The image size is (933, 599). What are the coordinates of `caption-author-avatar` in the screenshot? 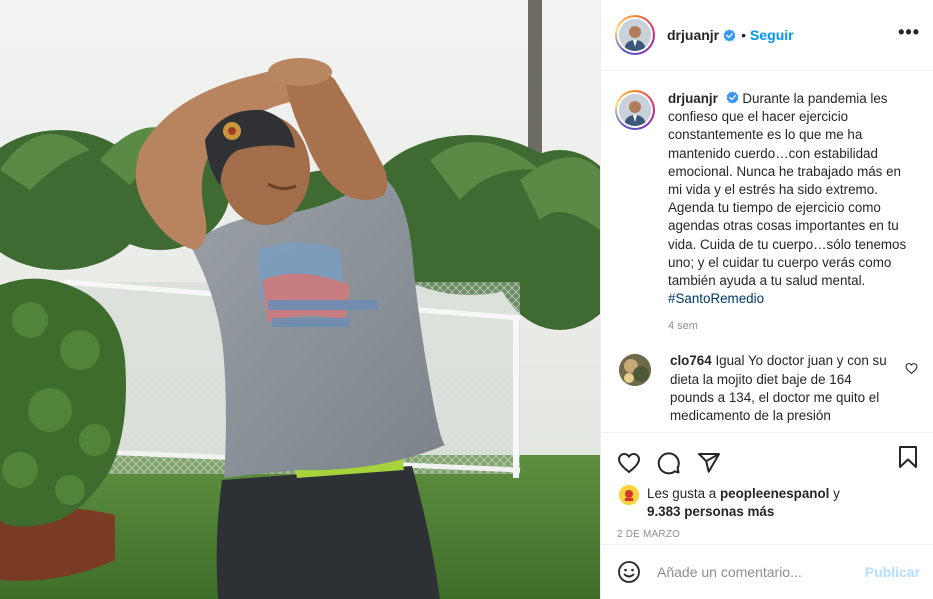 It's located at (635, 110).